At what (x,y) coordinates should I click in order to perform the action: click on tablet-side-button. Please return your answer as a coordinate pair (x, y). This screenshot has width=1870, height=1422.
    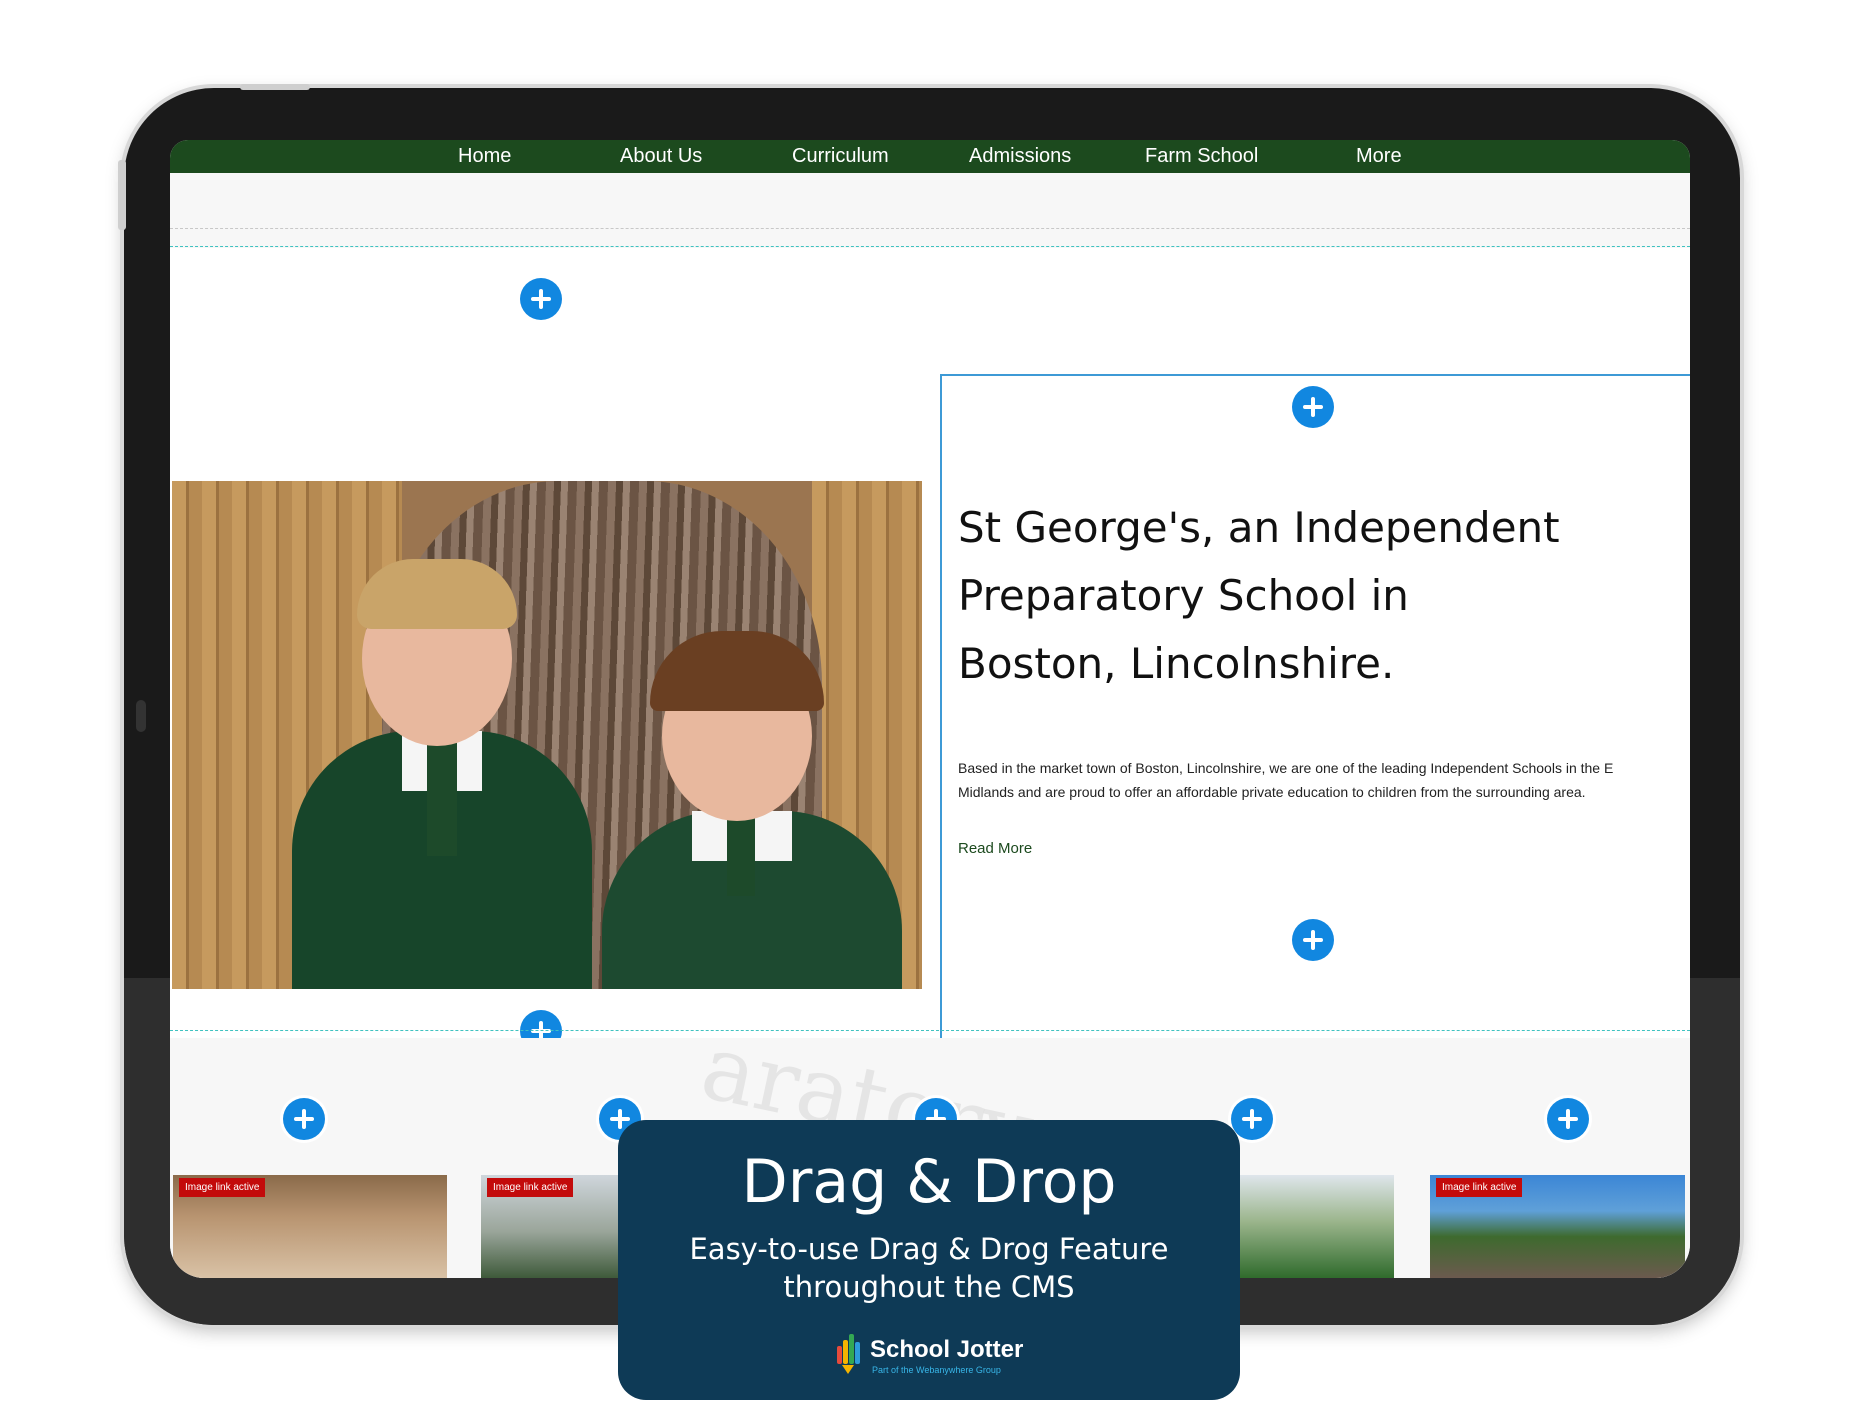
    Looking at the image, I should click on (122, 195).